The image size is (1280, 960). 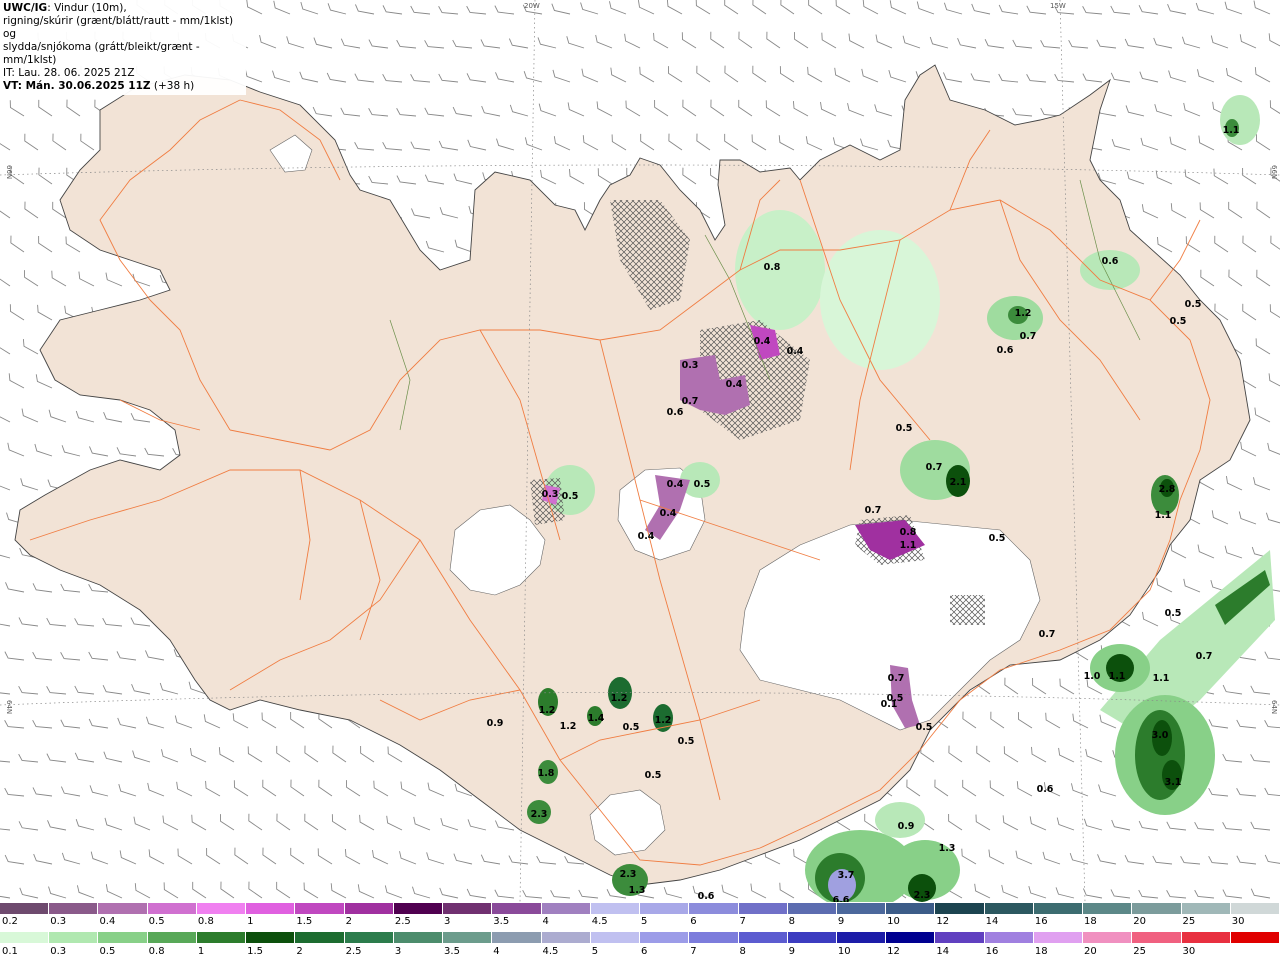 I want to click on grid-label-left-1: 66N, so click(x=9, y=172).